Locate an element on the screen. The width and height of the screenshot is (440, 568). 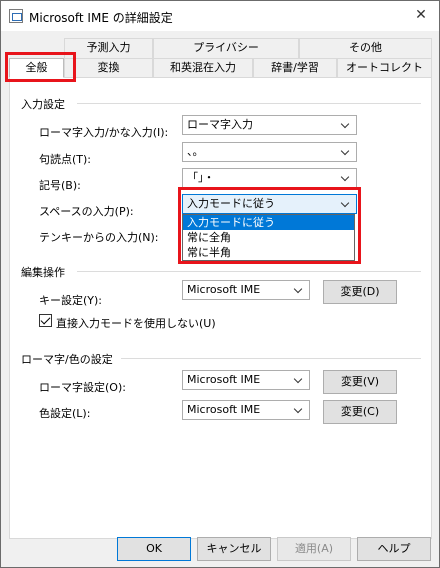
group-title-romaji-color: ローマ字/色の設定 is located at coordinates (67, 359).